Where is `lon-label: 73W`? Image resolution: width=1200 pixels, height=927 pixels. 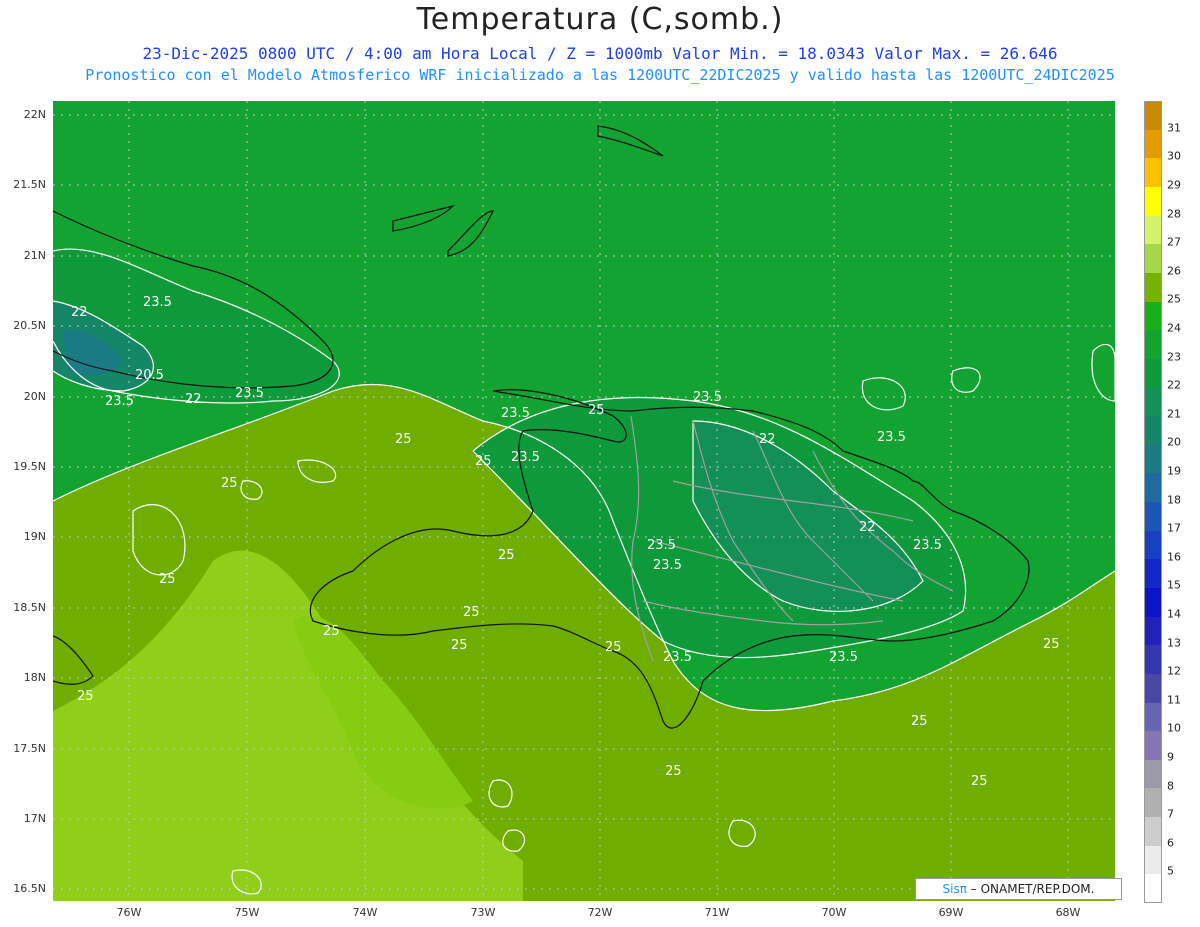 lon-label: 73W is located at coordinates (483, 912).